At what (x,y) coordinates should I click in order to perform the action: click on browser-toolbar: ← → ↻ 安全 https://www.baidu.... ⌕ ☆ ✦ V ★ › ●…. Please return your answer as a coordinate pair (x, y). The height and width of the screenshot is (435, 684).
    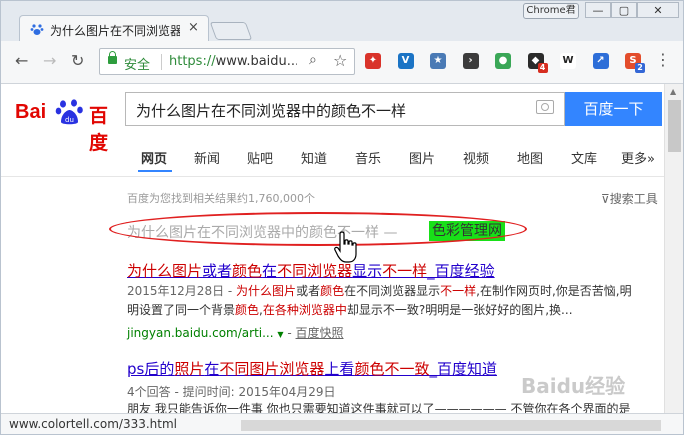
    Looking at the image, I should click on (342, 62).